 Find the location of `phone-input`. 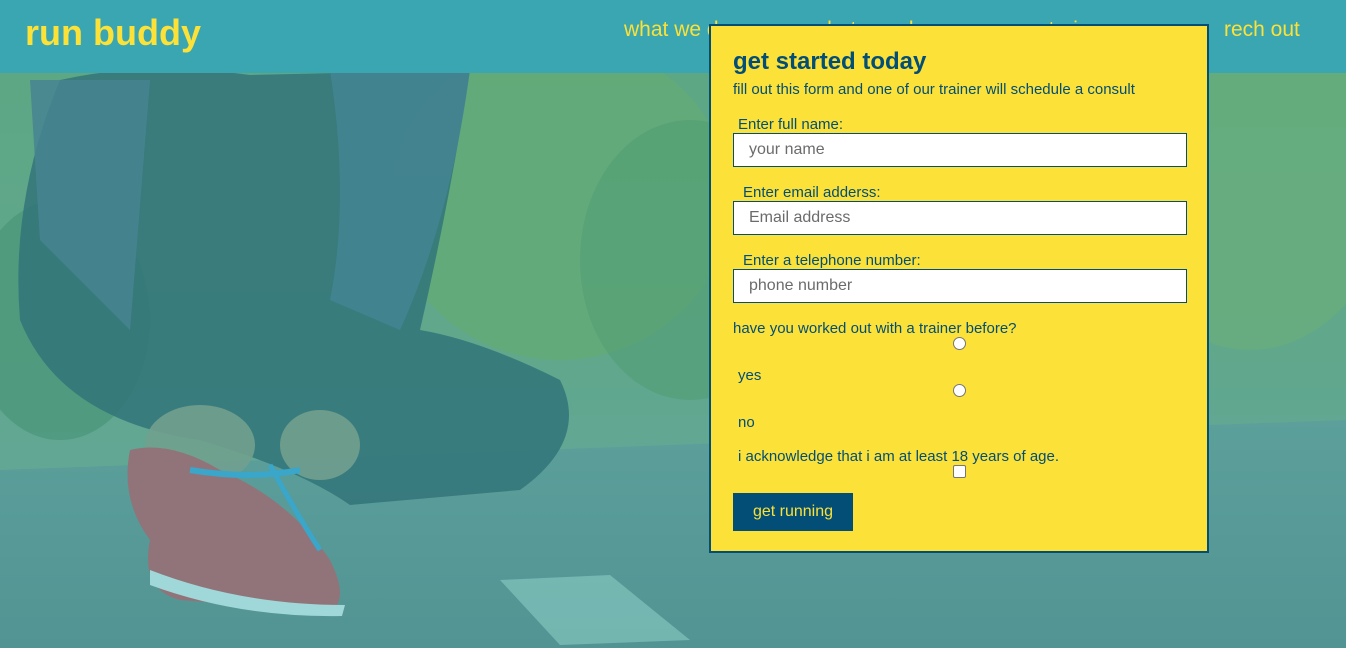

phone-input is located at coordinates (960, 286).